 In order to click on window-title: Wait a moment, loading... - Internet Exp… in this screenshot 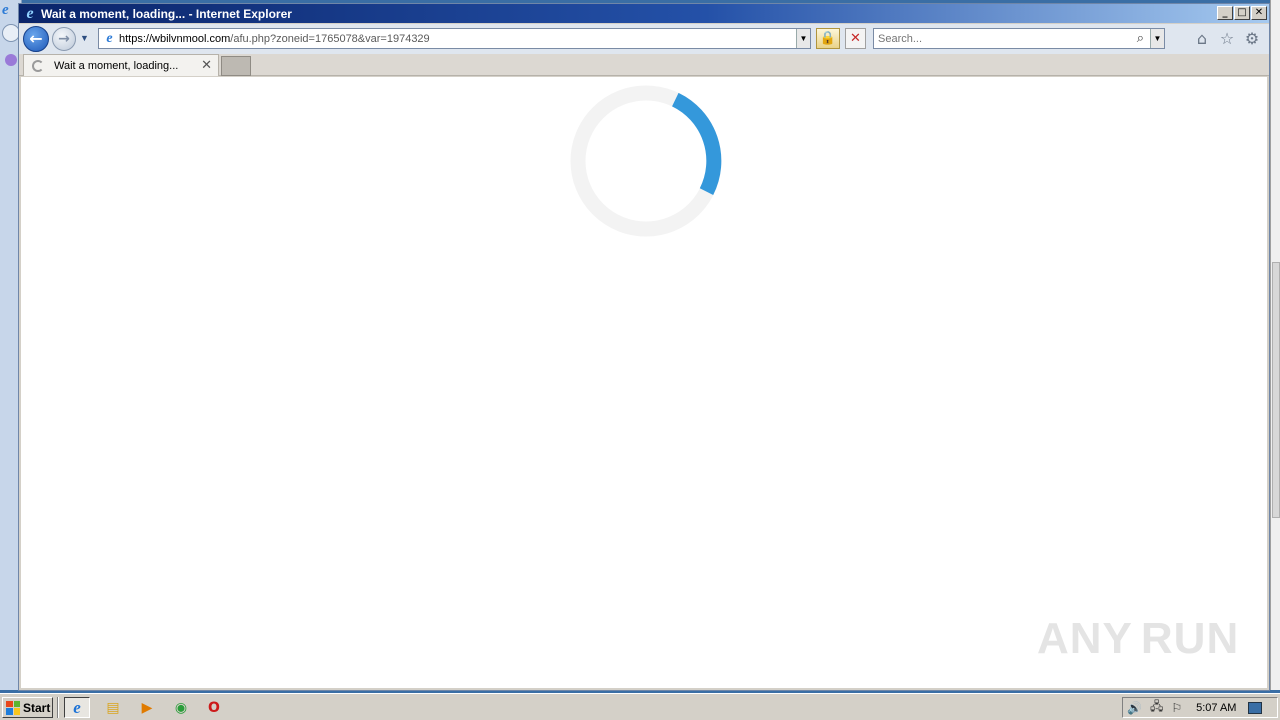, I will do `click(166, 13)`.